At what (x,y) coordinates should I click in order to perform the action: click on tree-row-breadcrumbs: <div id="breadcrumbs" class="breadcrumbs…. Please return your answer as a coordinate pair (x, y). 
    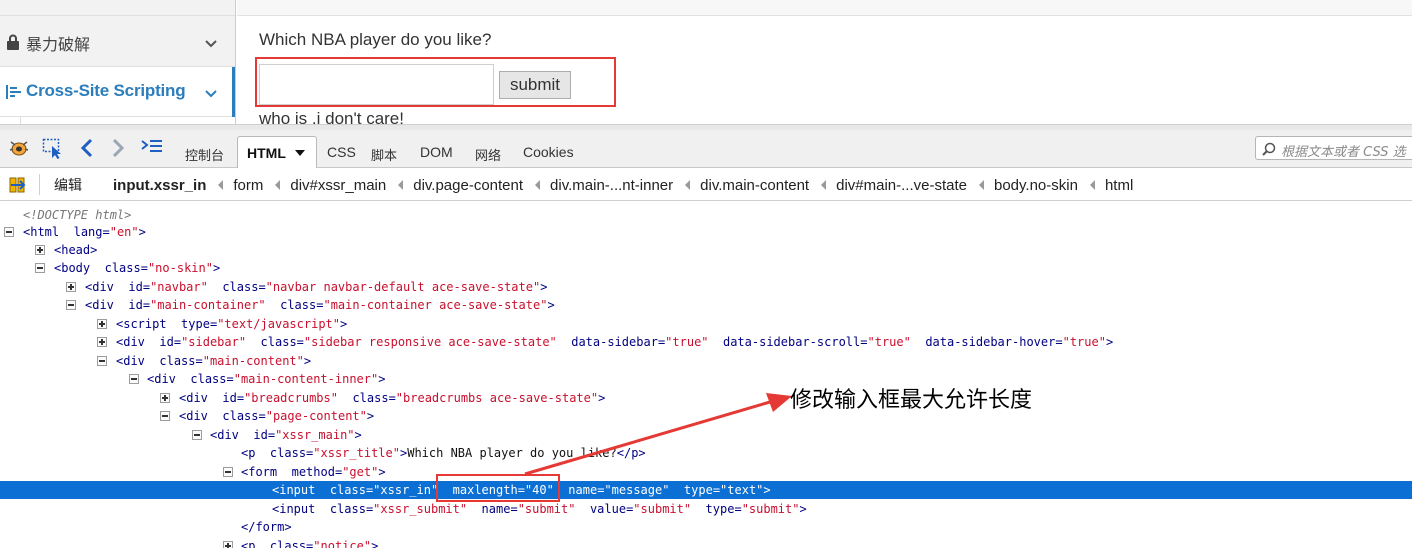
    Looking at the image, I should click on (706, 398).